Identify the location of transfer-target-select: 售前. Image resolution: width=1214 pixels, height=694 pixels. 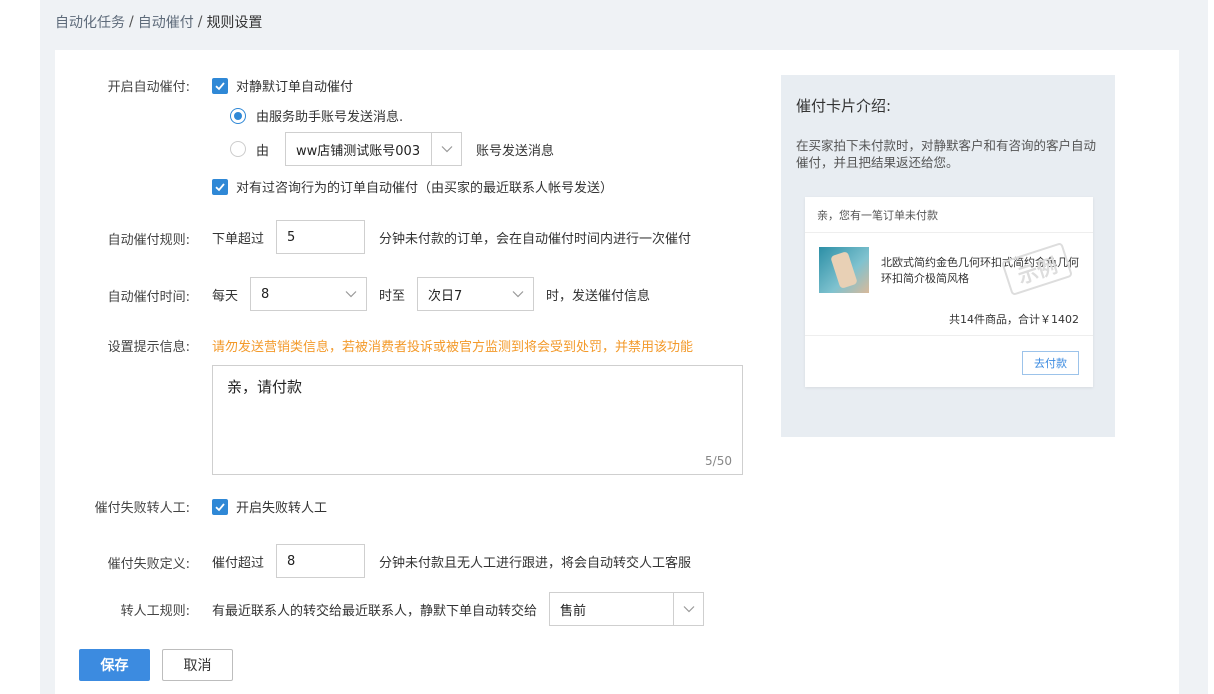
(627, 609).